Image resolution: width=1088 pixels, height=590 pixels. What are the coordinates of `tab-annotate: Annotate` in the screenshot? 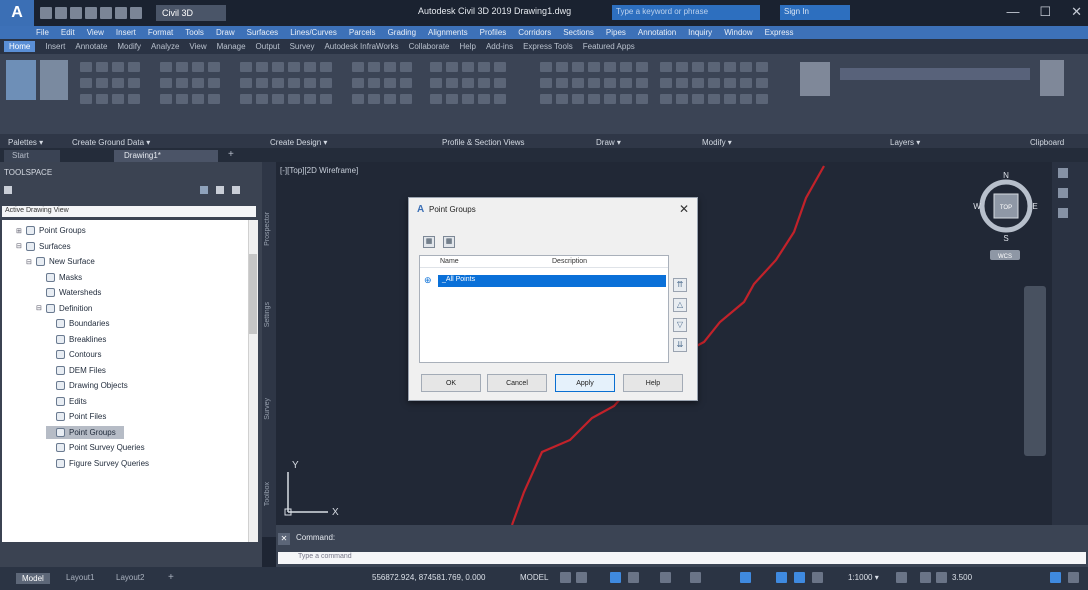 It's located at (91, 46).